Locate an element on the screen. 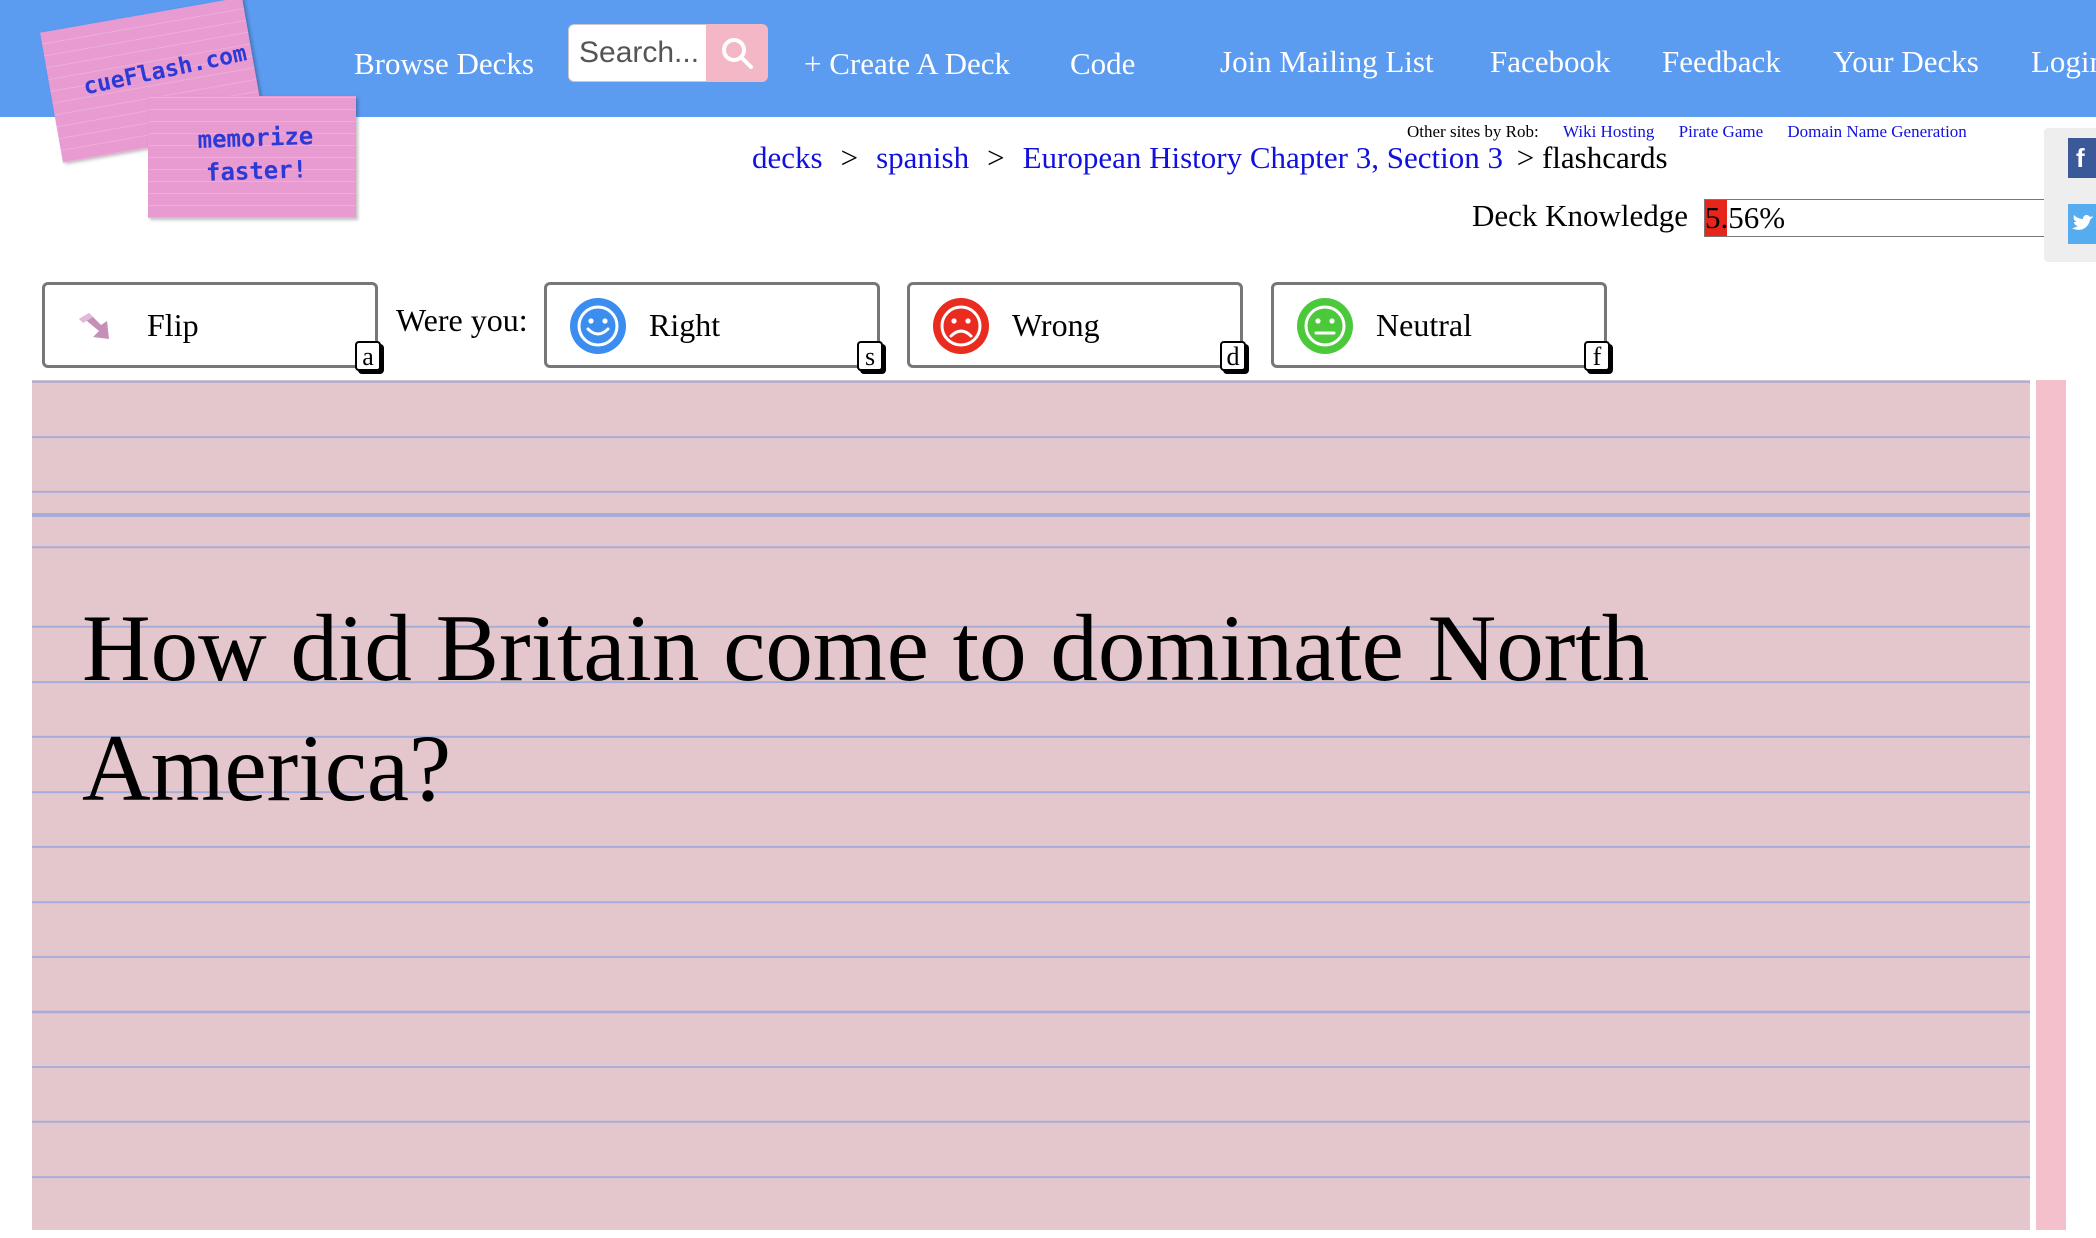  search-icon is located at coordinates (737, 53).